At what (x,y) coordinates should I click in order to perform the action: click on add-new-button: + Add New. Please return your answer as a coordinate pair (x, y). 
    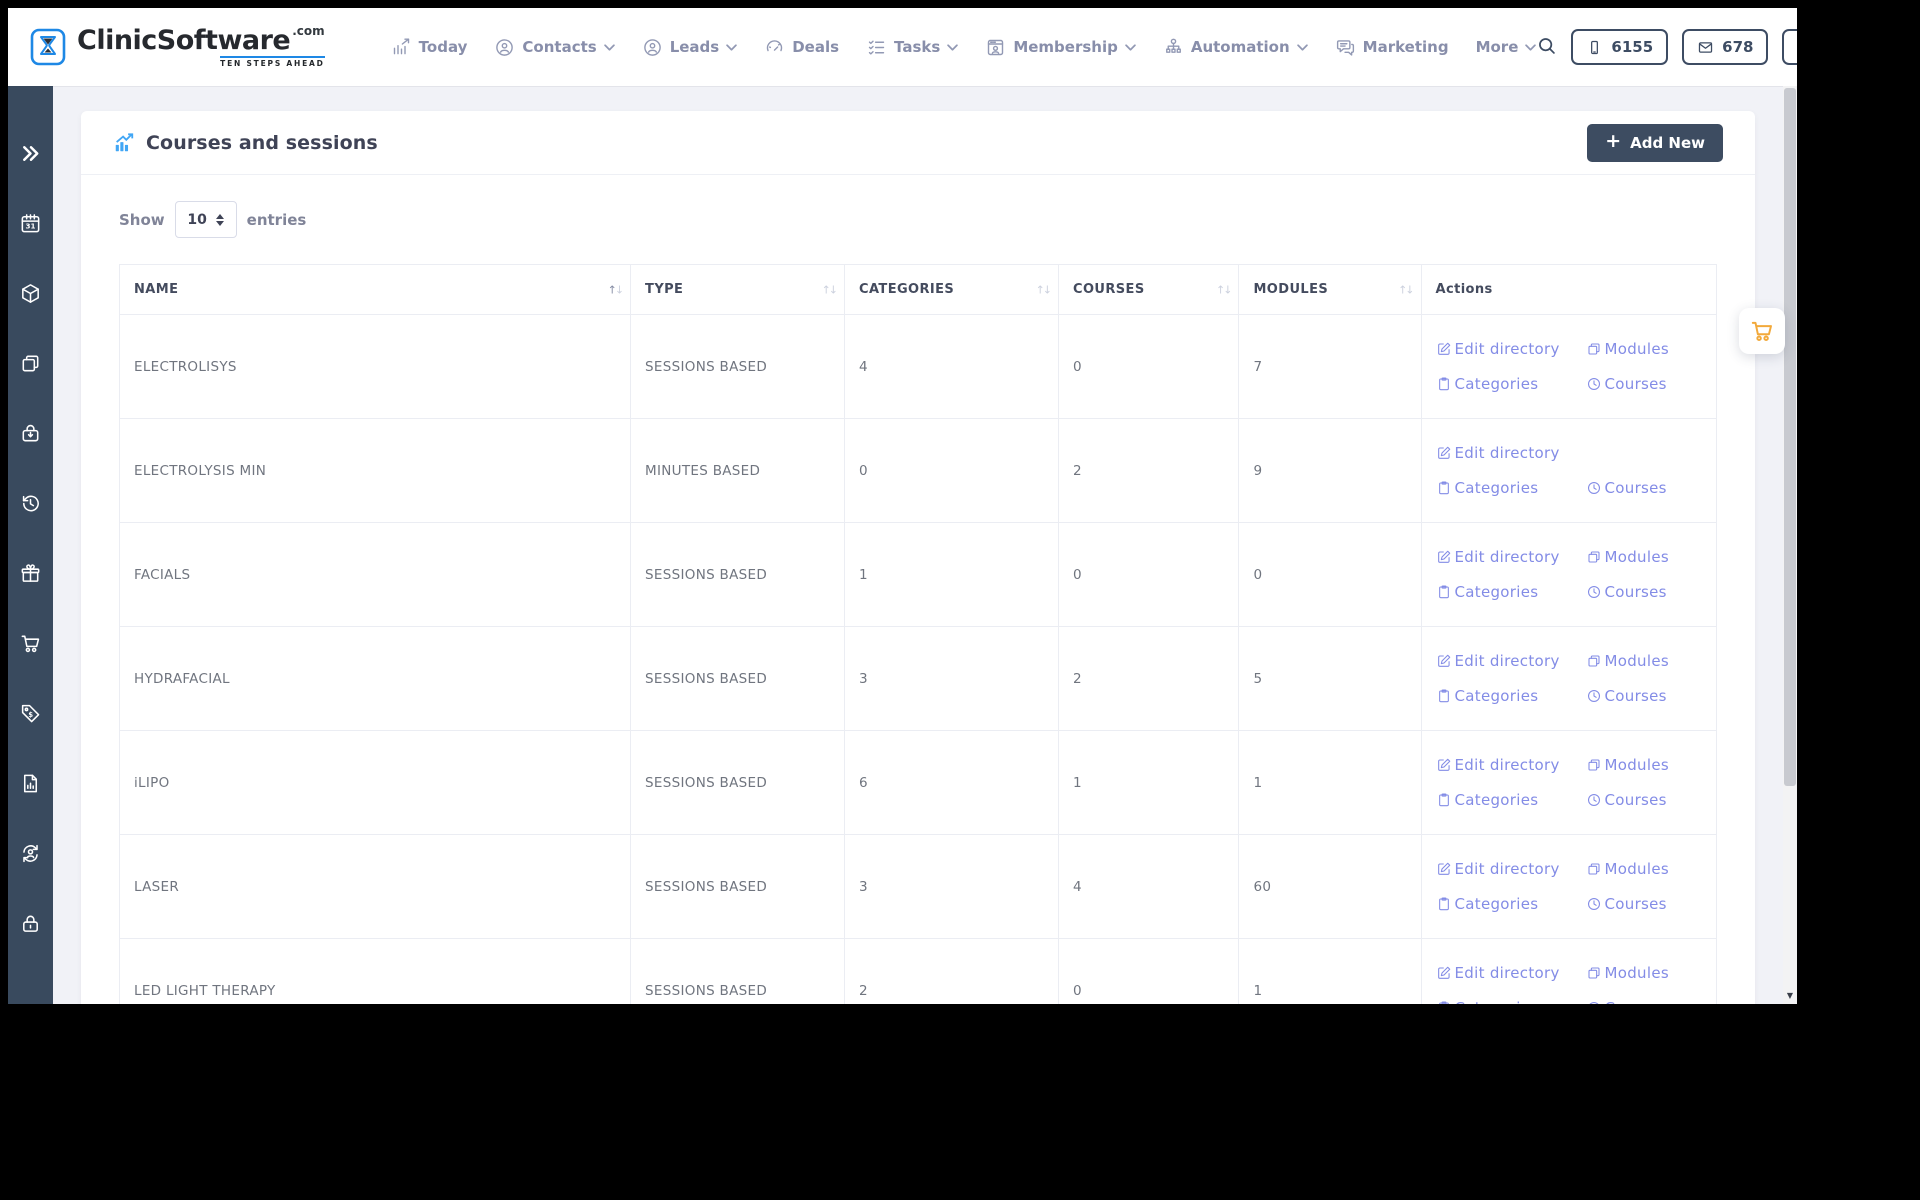
    Looking at the image, I should click on (1655, 142).